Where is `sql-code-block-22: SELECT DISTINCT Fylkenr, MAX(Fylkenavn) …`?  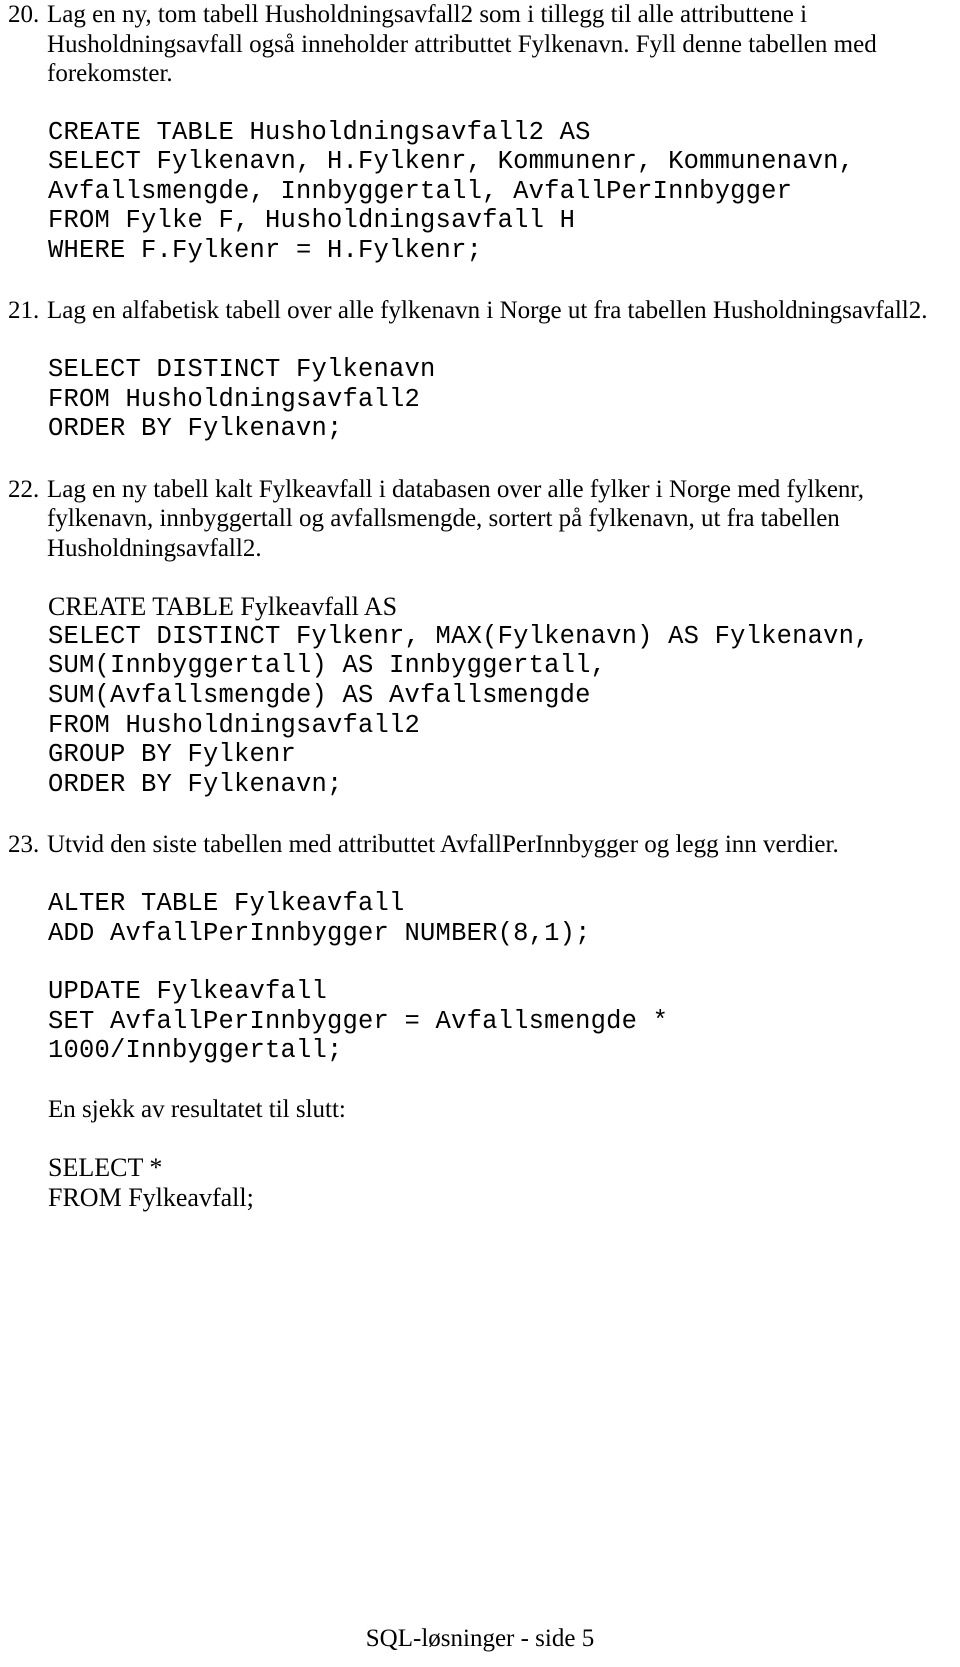 sql-code-block-22: SELECT DISTINCT Fylkenr, MAX(Fylkenavn) … is located at coordinates (459, 710).